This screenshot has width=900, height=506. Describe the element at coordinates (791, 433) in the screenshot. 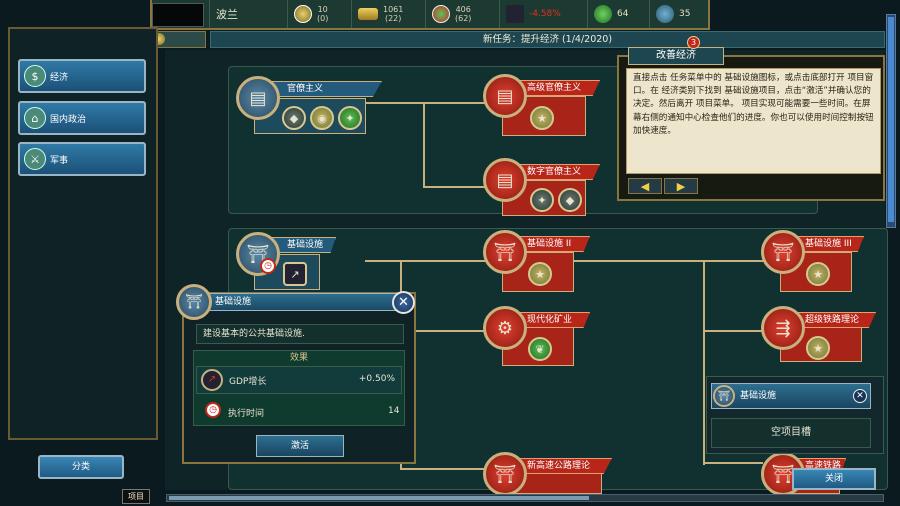

I see `empty-project-slot: 空项目槽` at that location.